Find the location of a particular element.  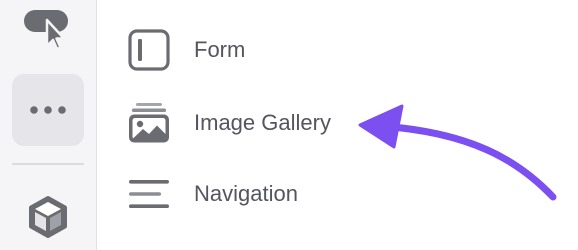

cube-icon is located at coordinates (48, 217).